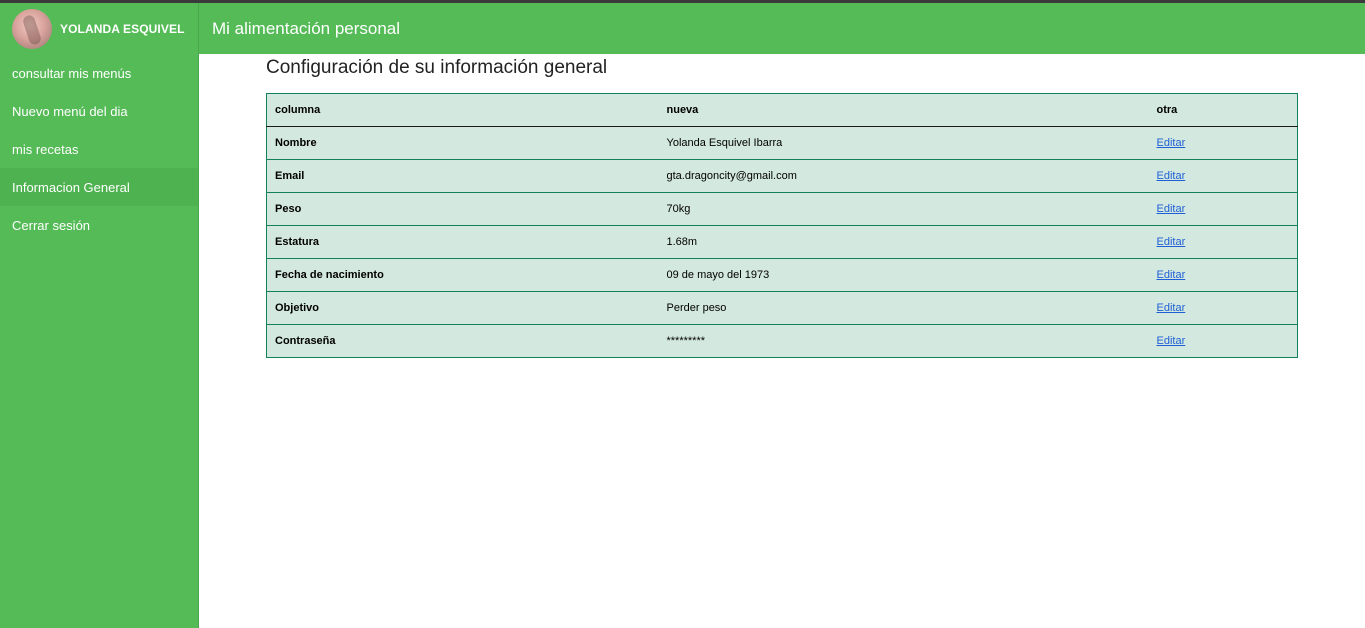  I want to click on field-label: Email, so click(462, 176).